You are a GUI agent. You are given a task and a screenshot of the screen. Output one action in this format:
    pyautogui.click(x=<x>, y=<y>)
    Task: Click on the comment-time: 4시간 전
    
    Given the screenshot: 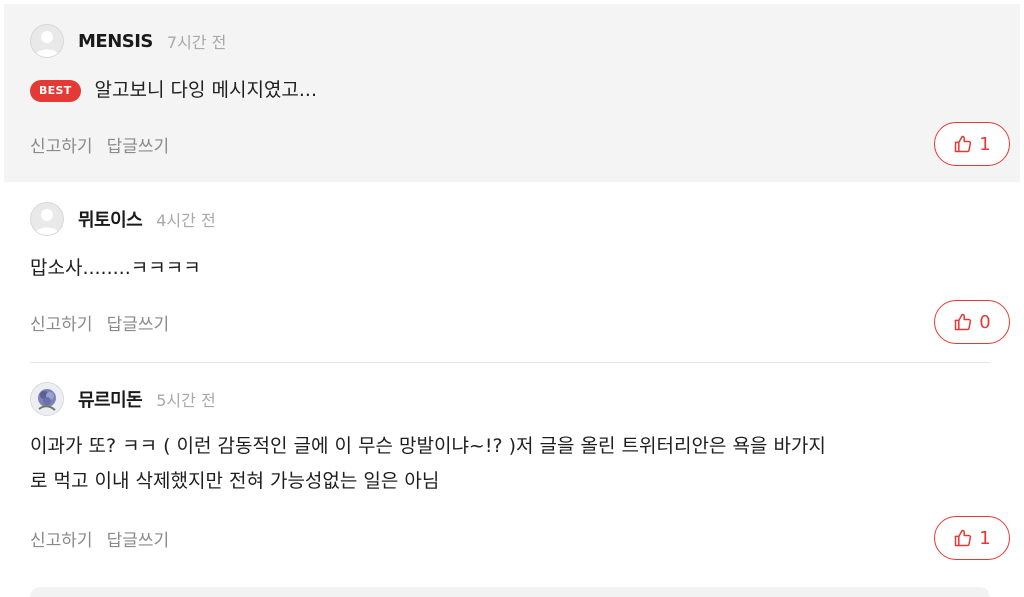 What is the action you would take?
    pyautogui.click(x=186, y=220)
    